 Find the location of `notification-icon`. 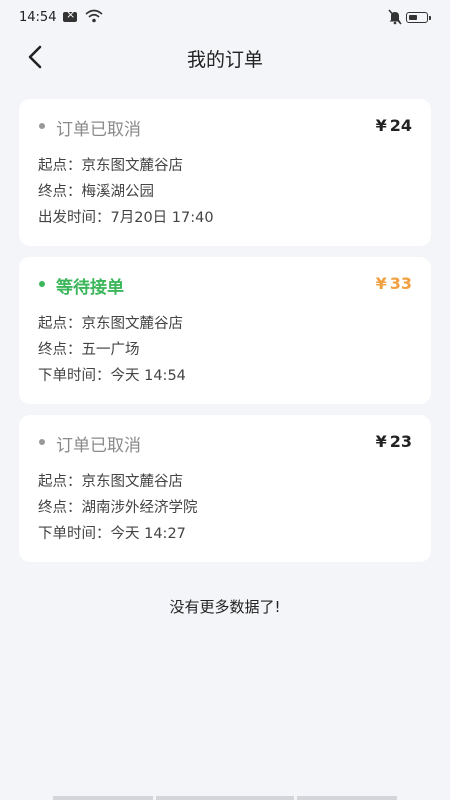

notification-icon is located at coordinates (70, 15).